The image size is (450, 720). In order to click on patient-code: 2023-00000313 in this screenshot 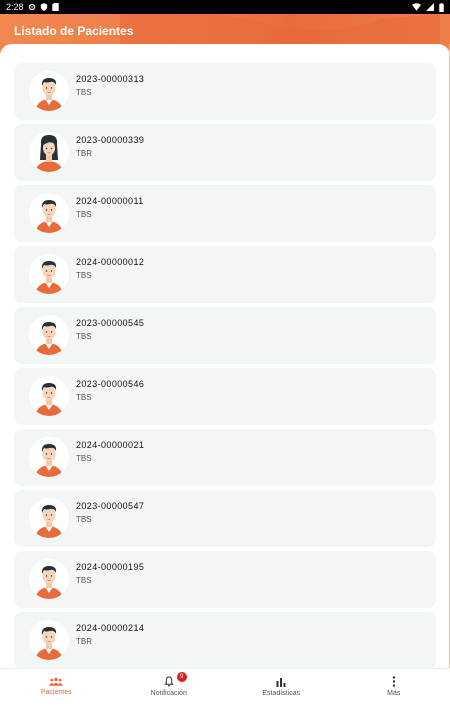, I will do `click(110, 79)`.